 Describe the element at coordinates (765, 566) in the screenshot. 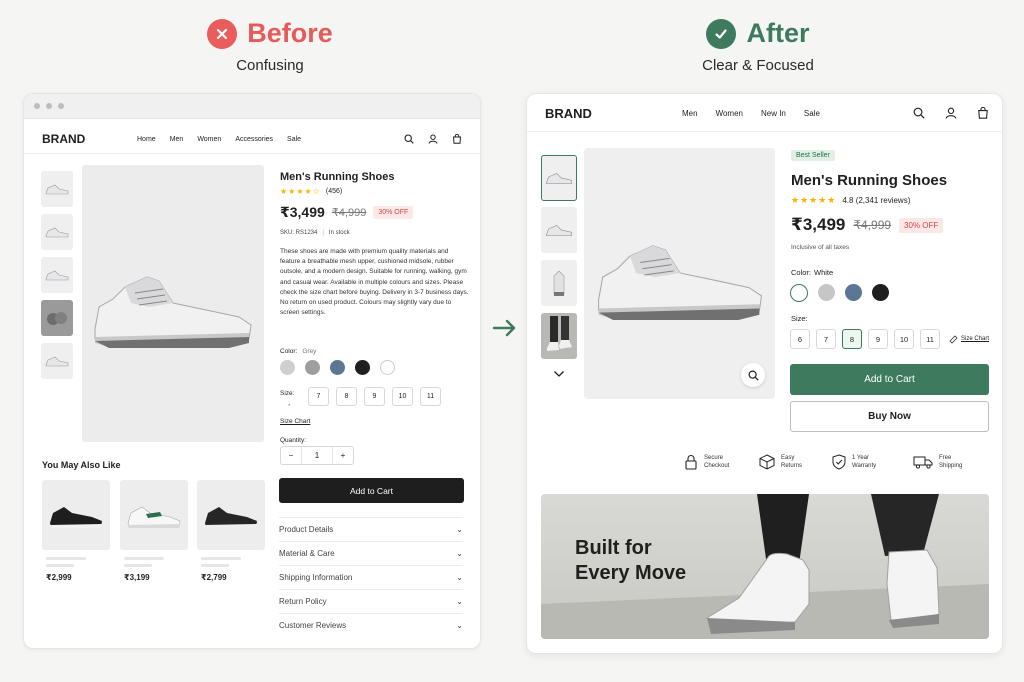

I see `lifestyle-banner: Built for Every Move` at that location.